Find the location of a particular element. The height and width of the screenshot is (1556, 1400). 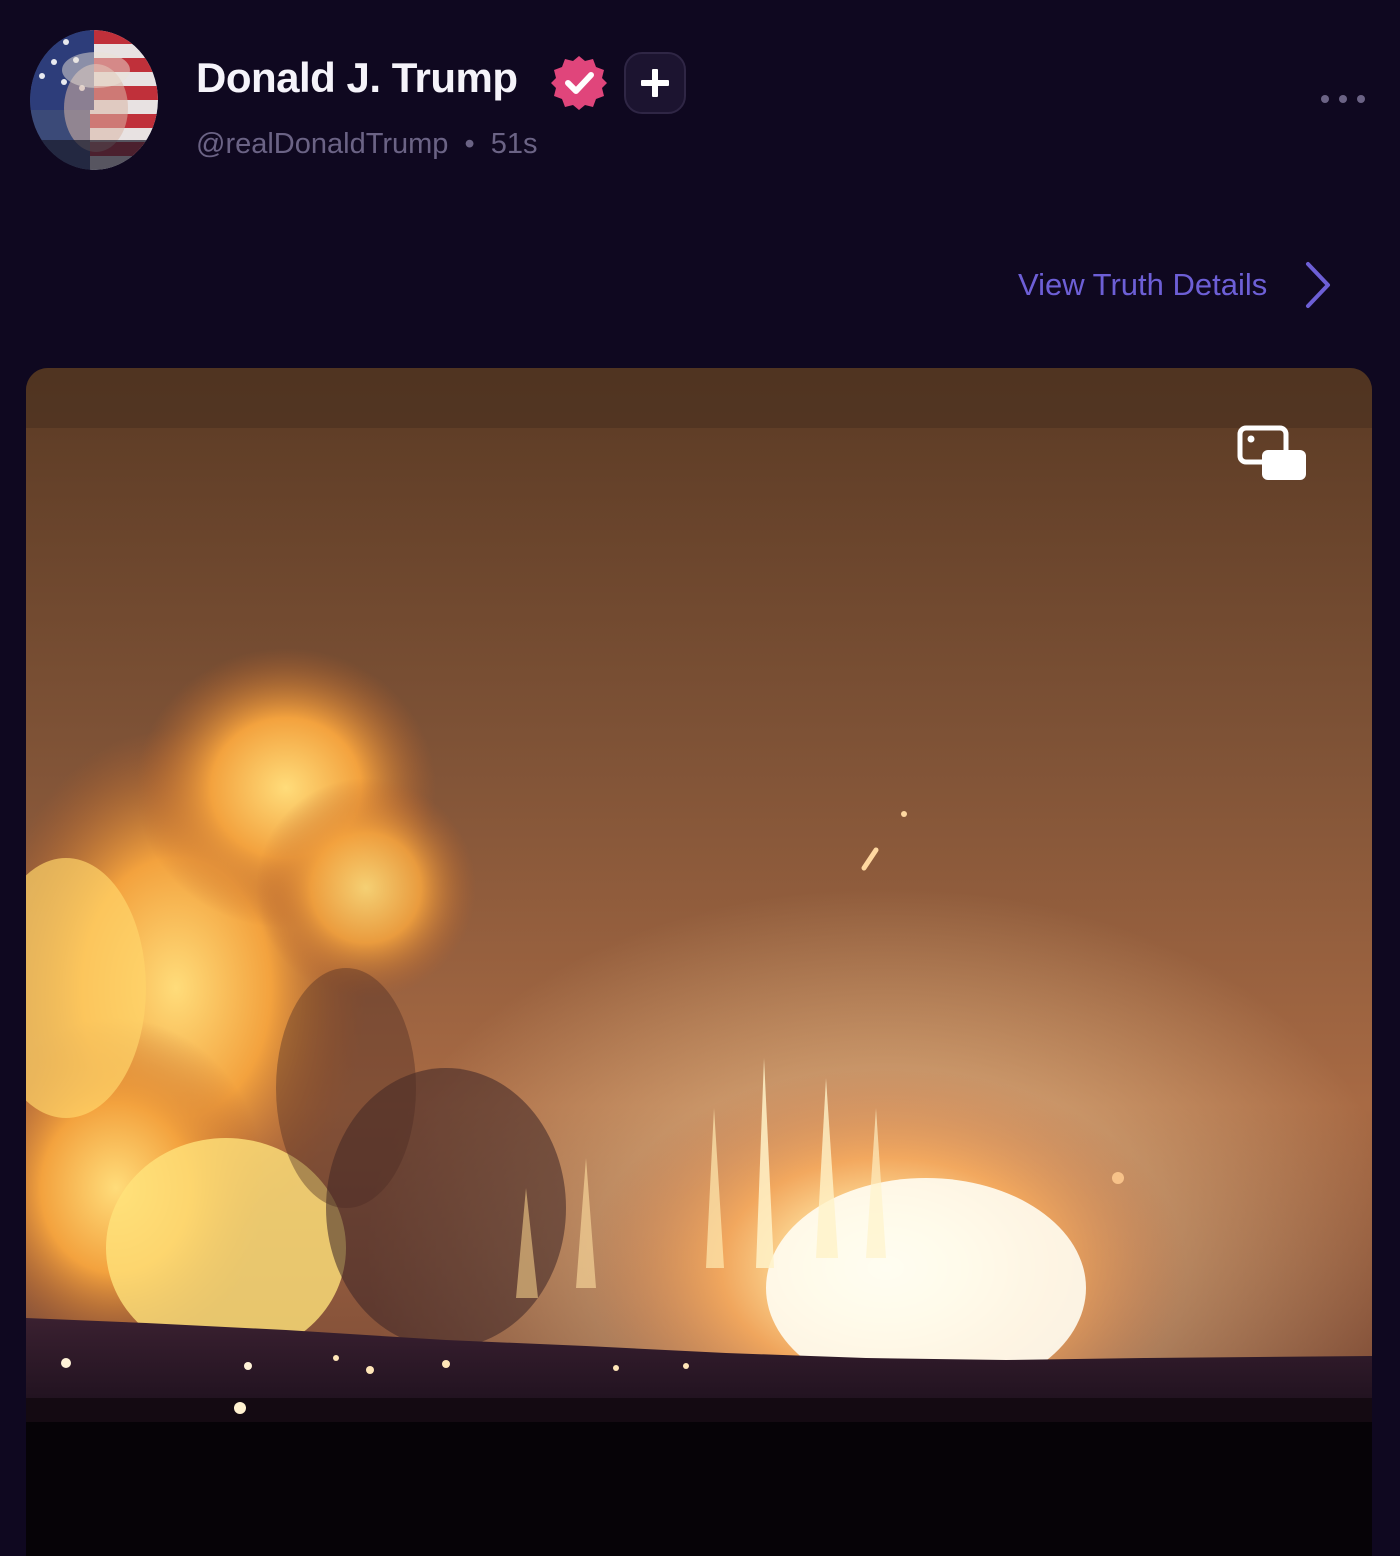

picture-in-picture-icon is located at coordinates (1271, 452).